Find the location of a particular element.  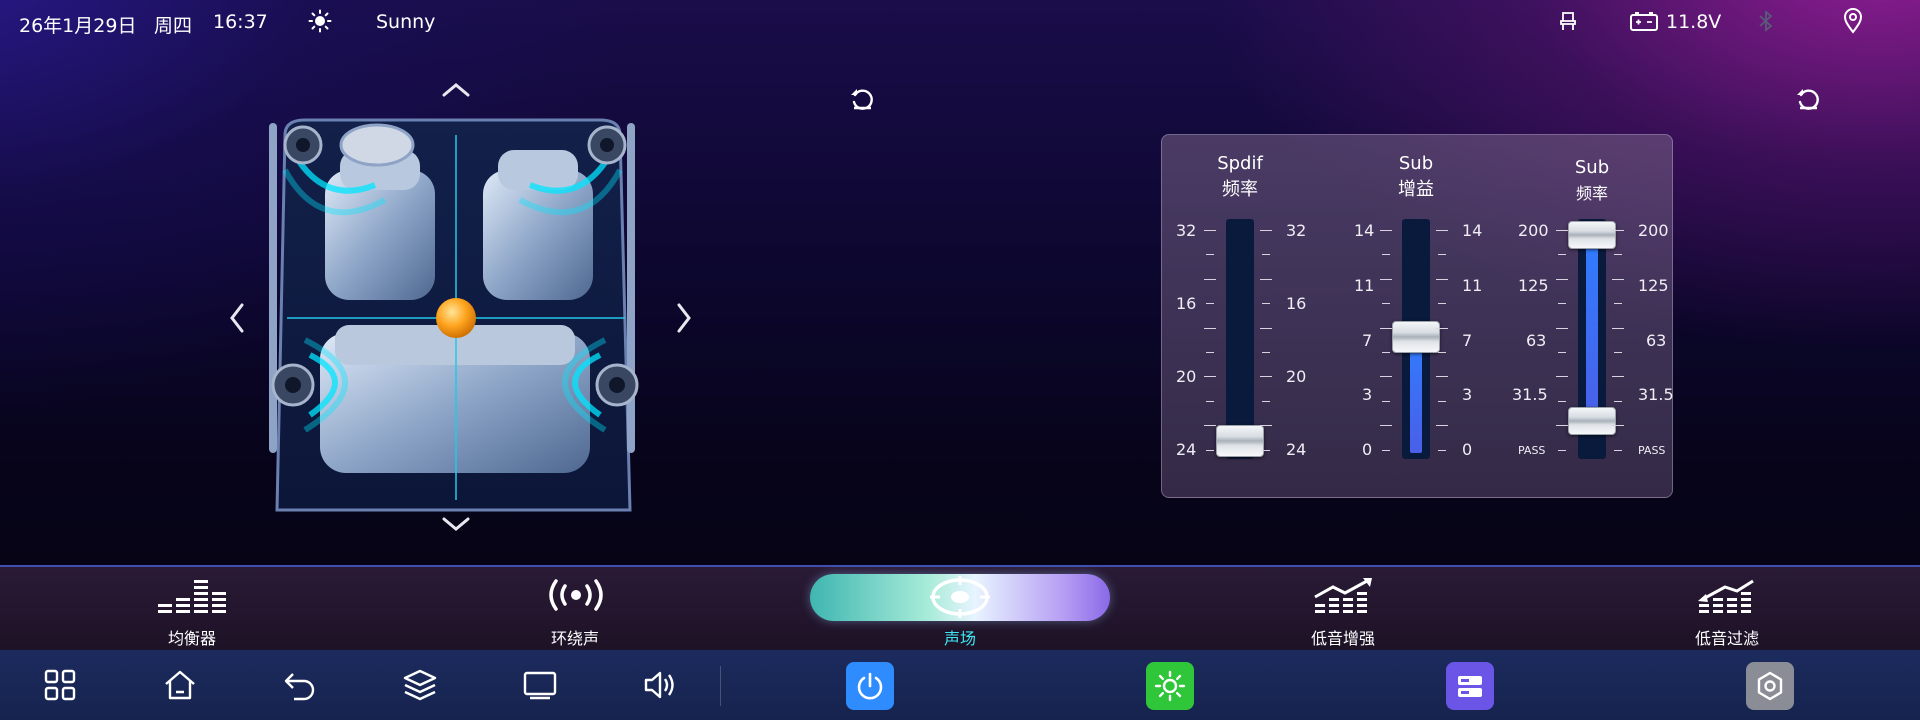

spdif-slider-track is located at coordinates (1240, 339).